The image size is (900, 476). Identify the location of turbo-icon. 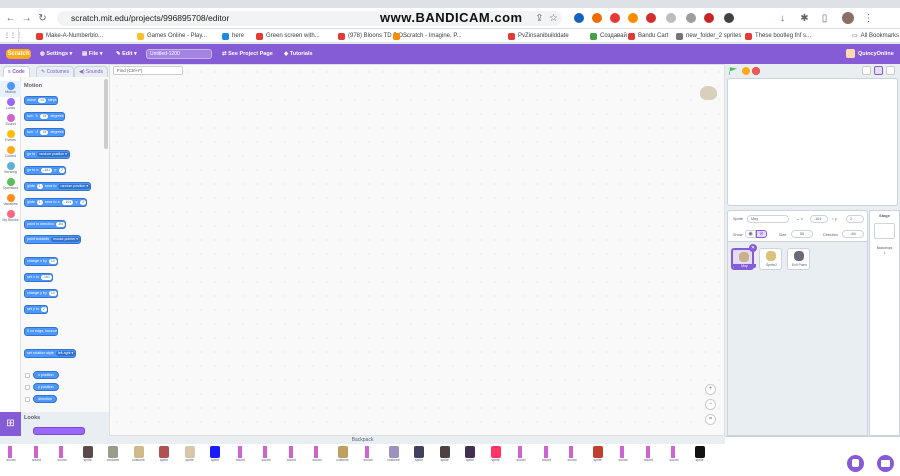
(746, 71).